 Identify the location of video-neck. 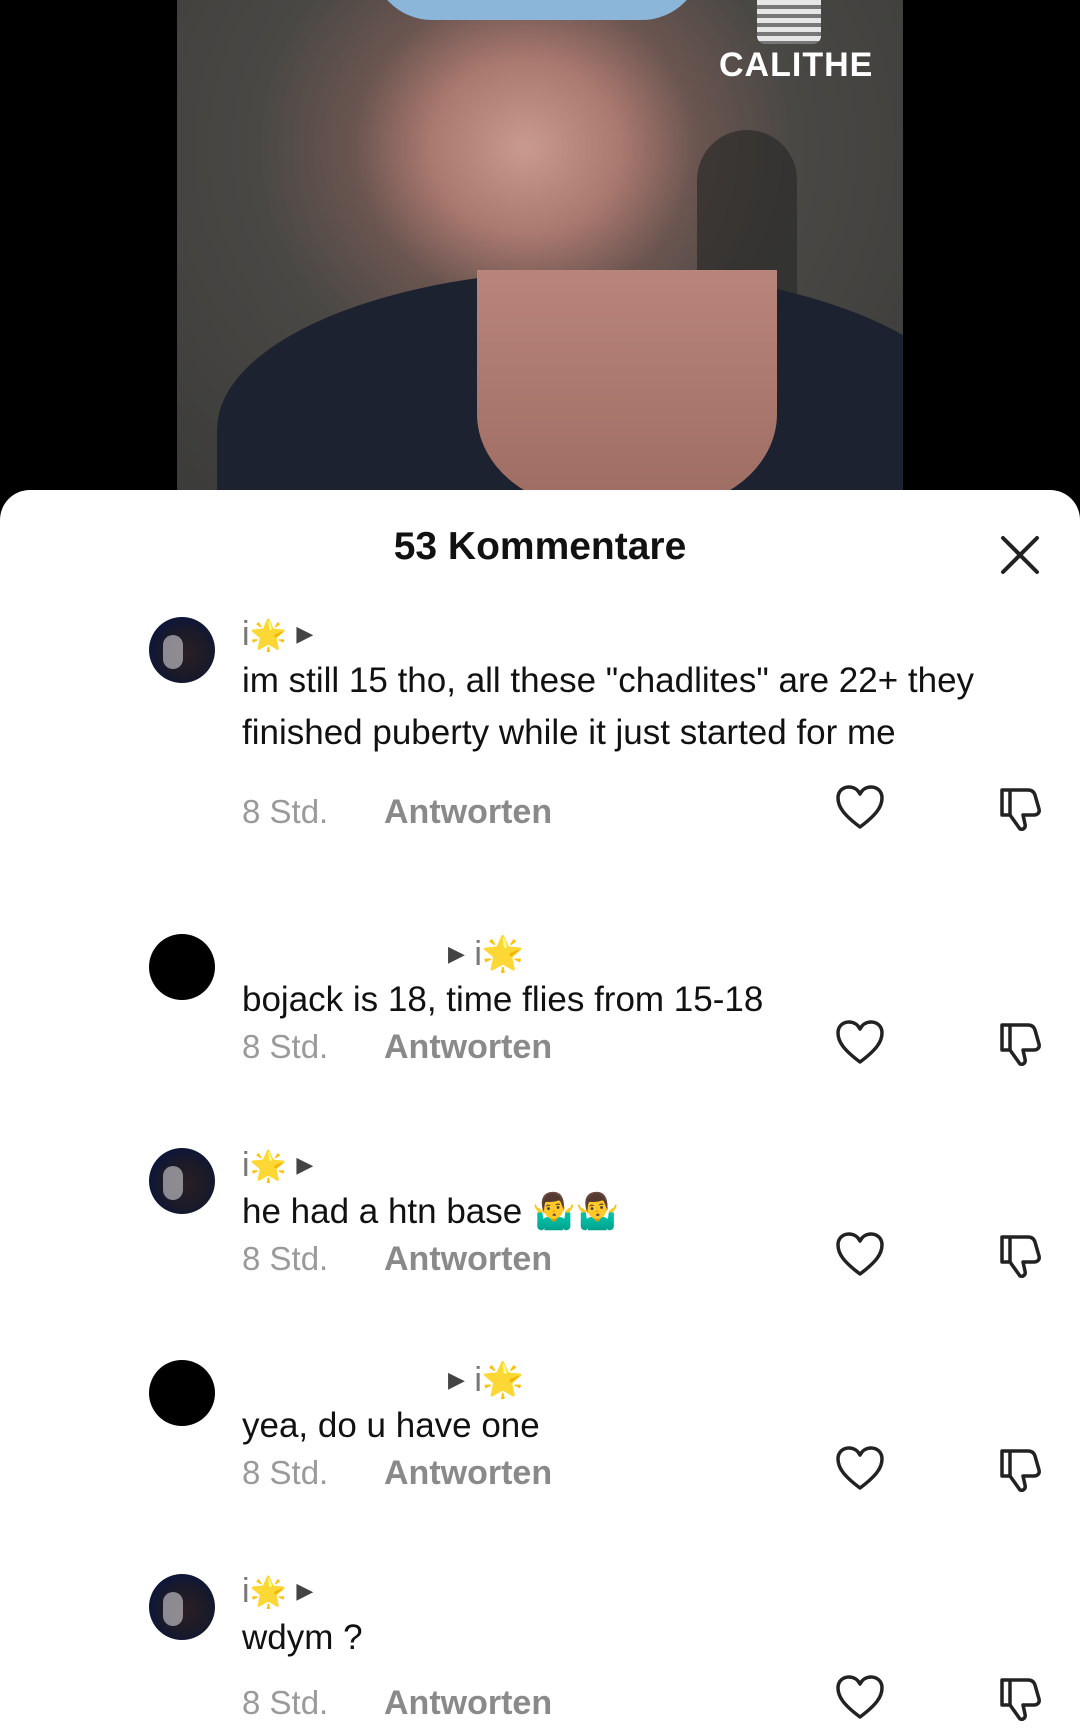
(627, 381).